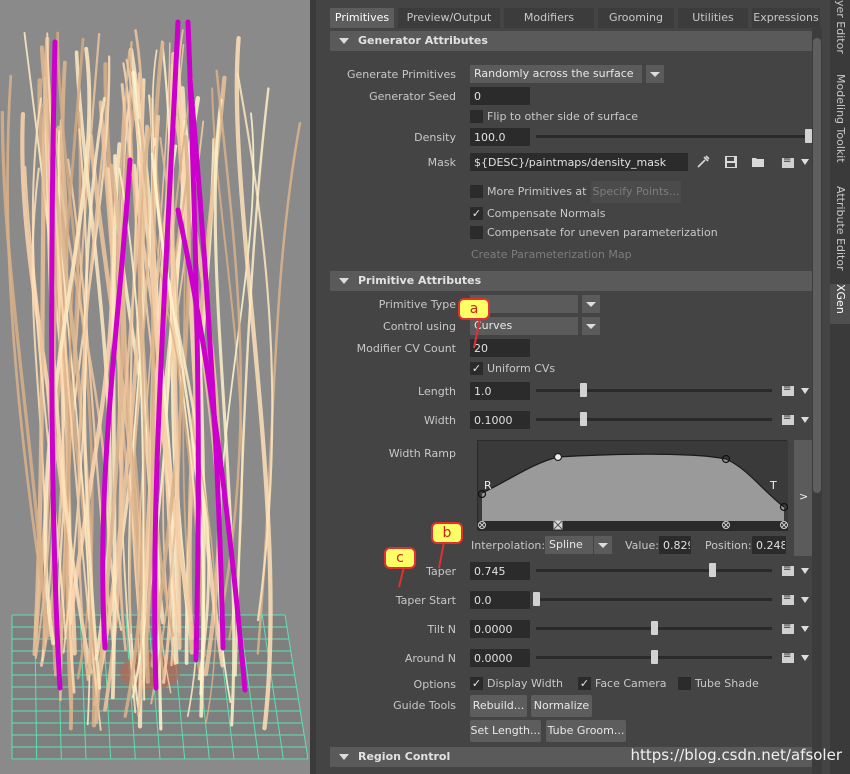  I want to click on side-tab-modeling-toolkit: Modeling Toolkit, so click(840, 126).